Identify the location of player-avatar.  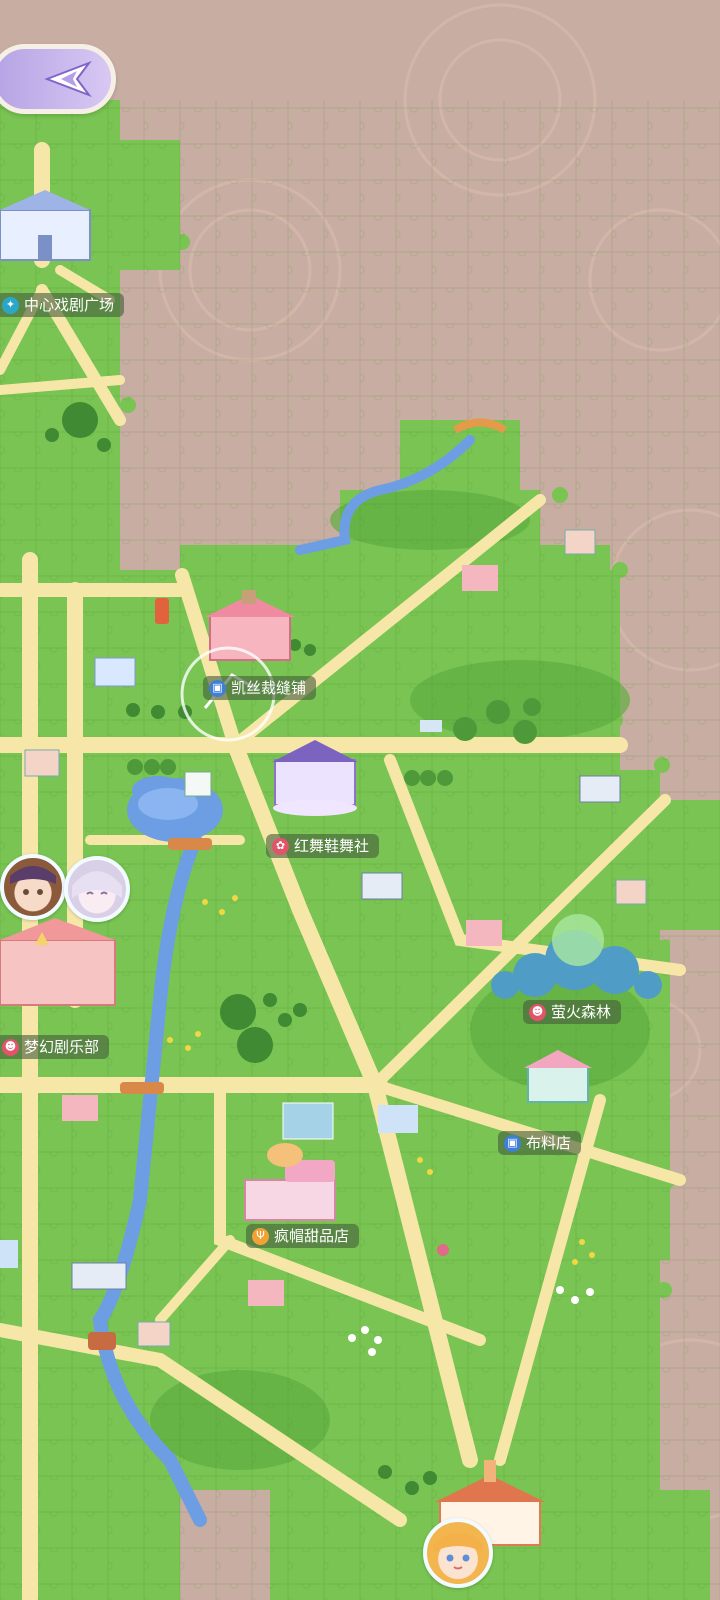
(458, 1553).